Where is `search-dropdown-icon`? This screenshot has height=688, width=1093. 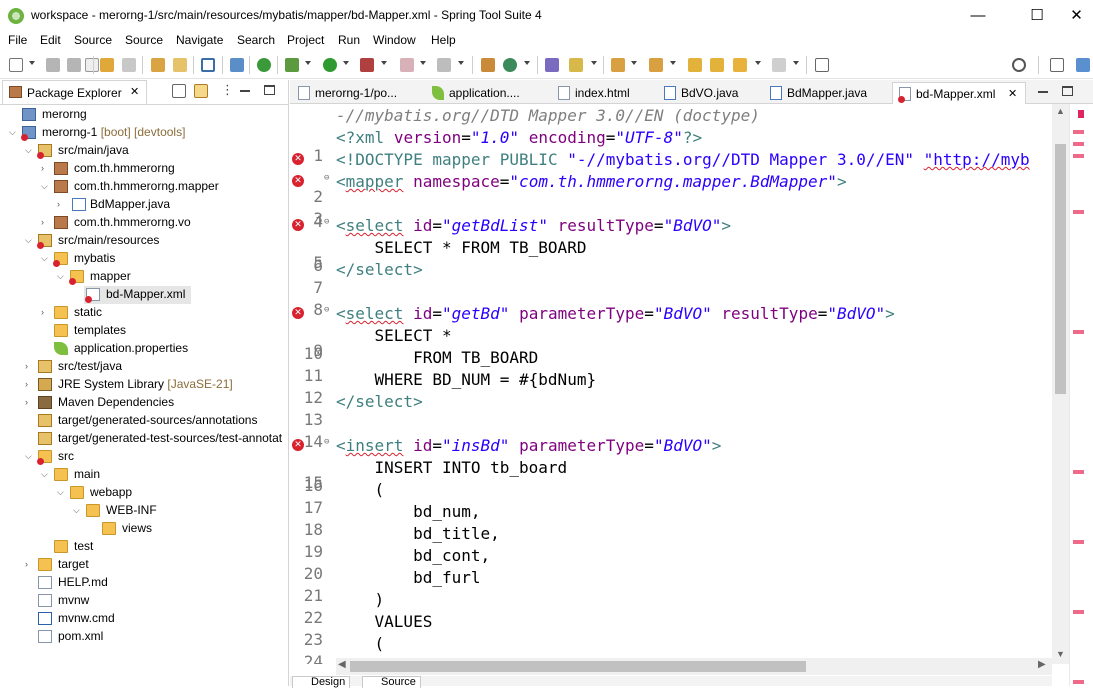
search-dropdown-icon is located at coordinates (594, 63).